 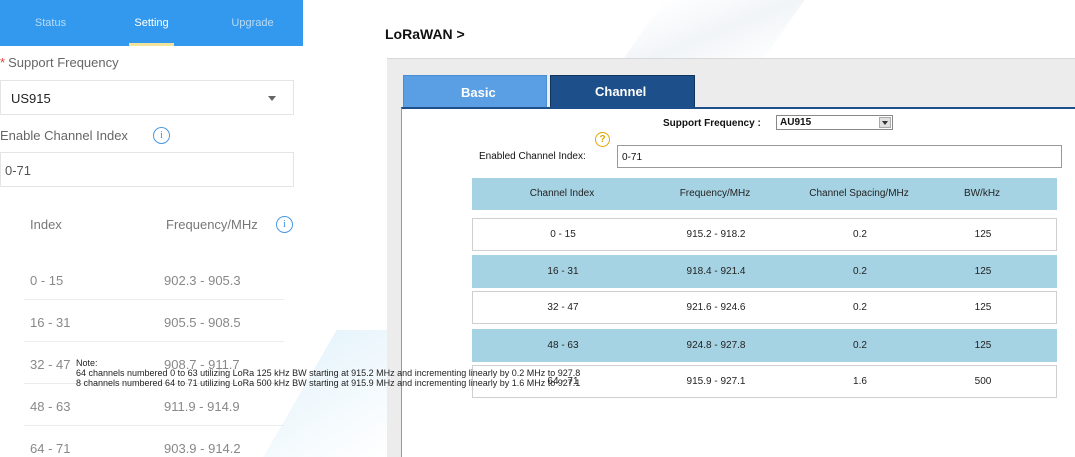 I want to click on index-column-header: Index, so click(x=46, y=224).